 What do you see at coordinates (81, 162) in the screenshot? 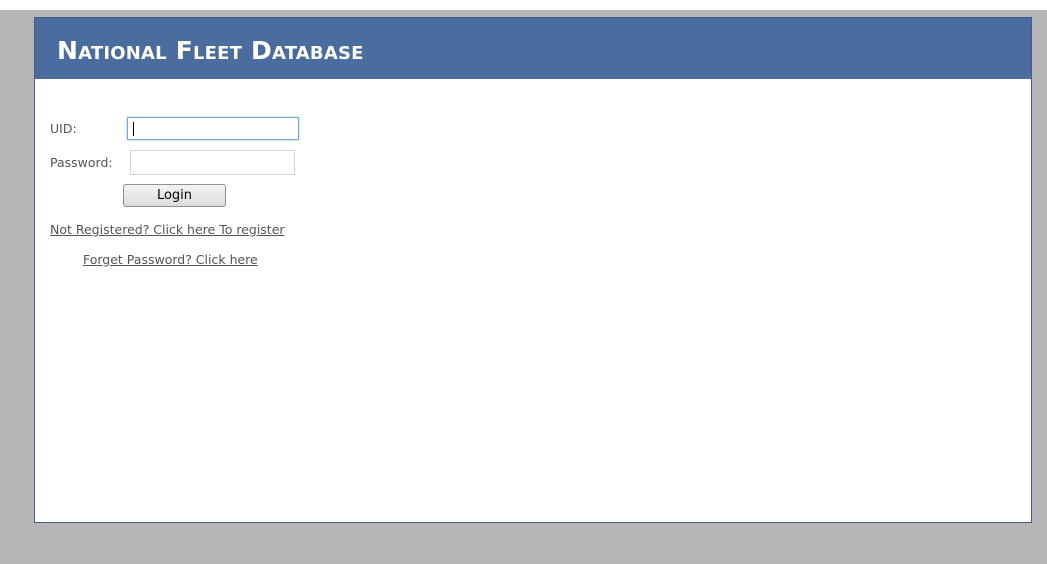
I see `password-label: Password:` at bounding box center [81, 162].